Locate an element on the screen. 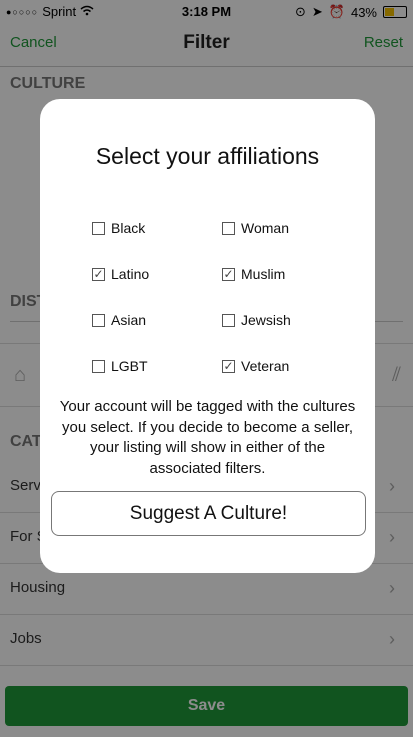 This screenshot has height=737, width=413. option-label: Jewsish is located at coordinates (266, 320).